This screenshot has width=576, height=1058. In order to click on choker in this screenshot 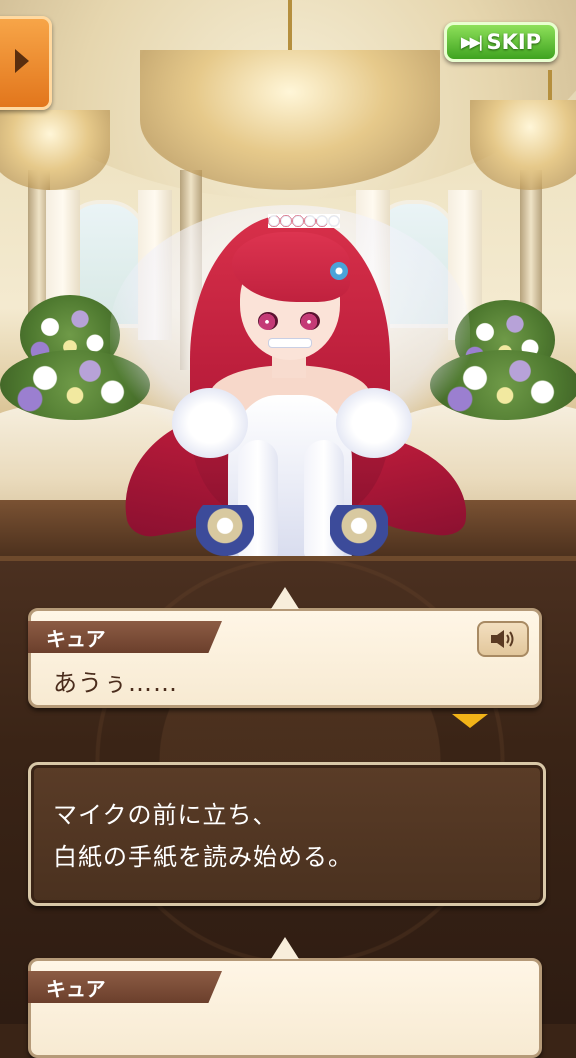, I will do `click(290, 343)`.